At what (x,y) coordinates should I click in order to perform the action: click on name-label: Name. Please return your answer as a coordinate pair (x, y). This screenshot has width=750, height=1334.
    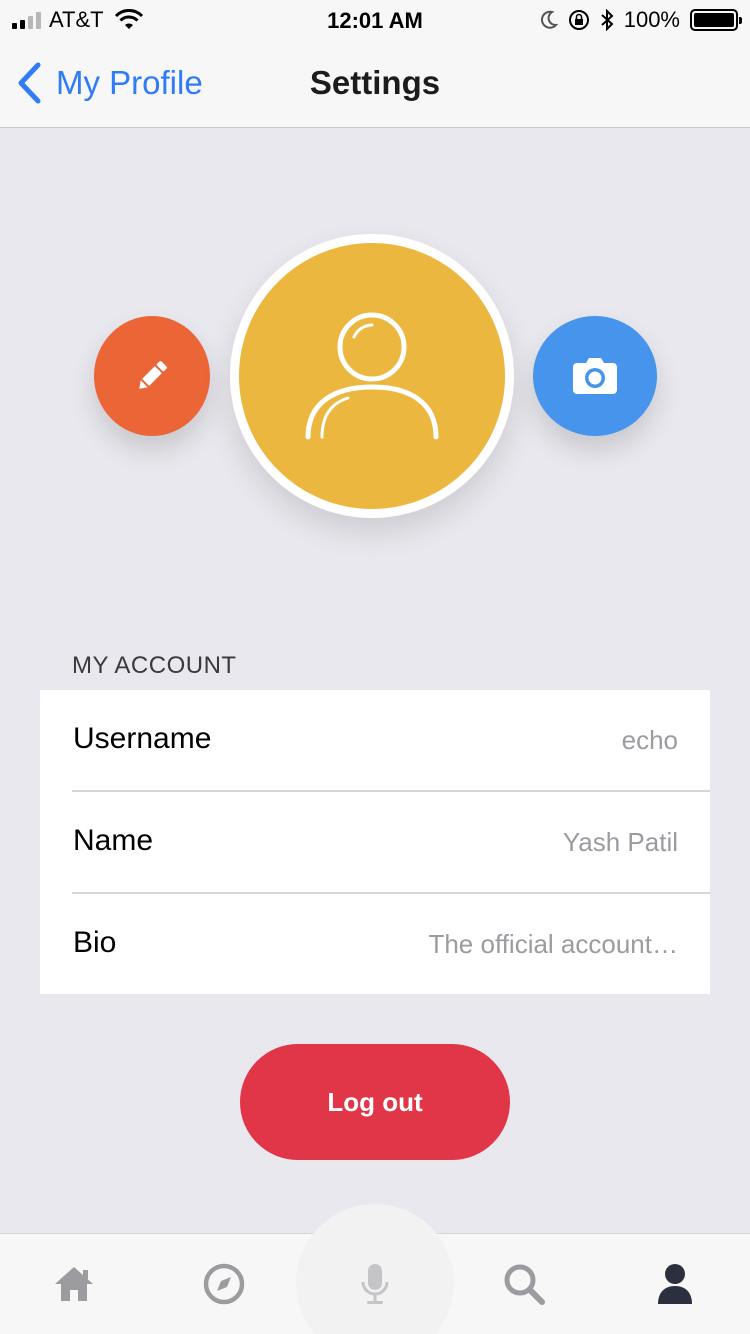
    Looking at the image, I should click on (113, 840).